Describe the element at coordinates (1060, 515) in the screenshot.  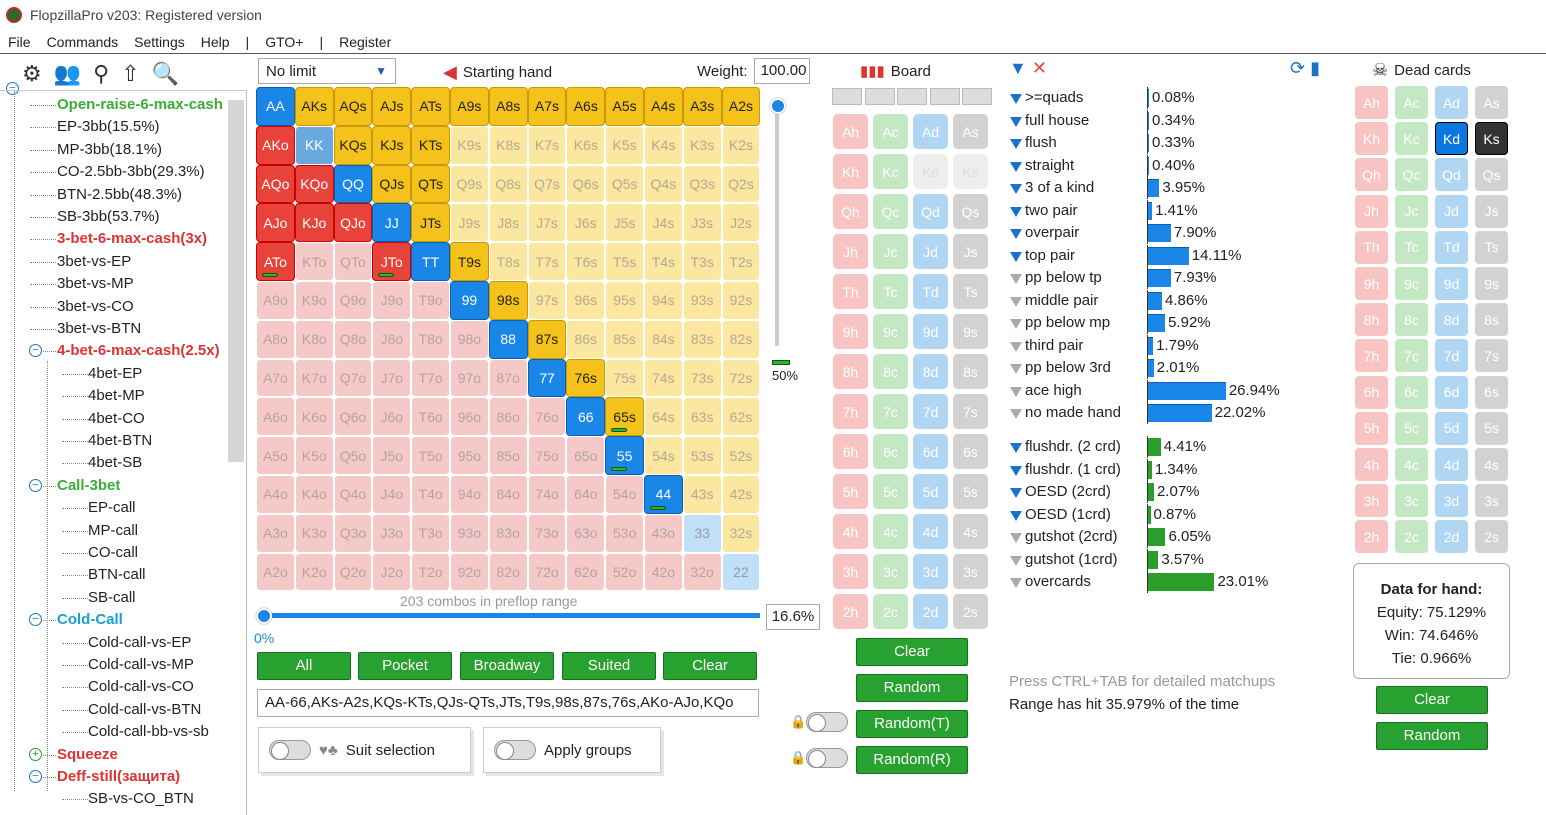
I see `stat-row-oesd-1crd-: OESD (1crd)` at that location.